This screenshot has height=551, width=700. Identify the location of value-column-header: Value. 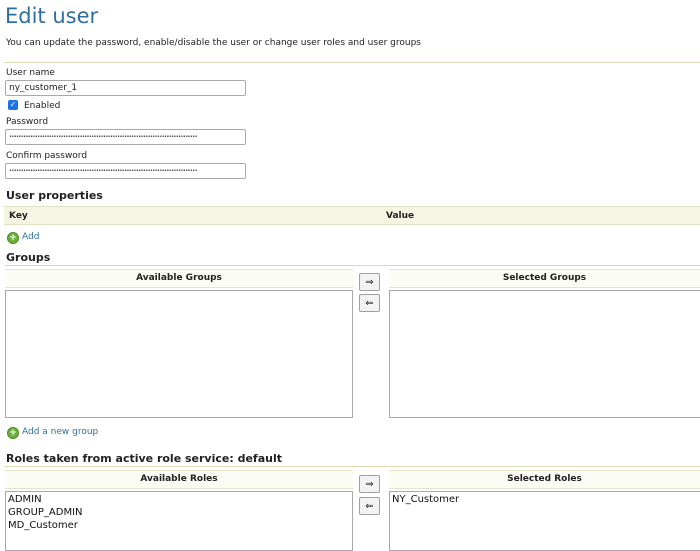
(400, 216).